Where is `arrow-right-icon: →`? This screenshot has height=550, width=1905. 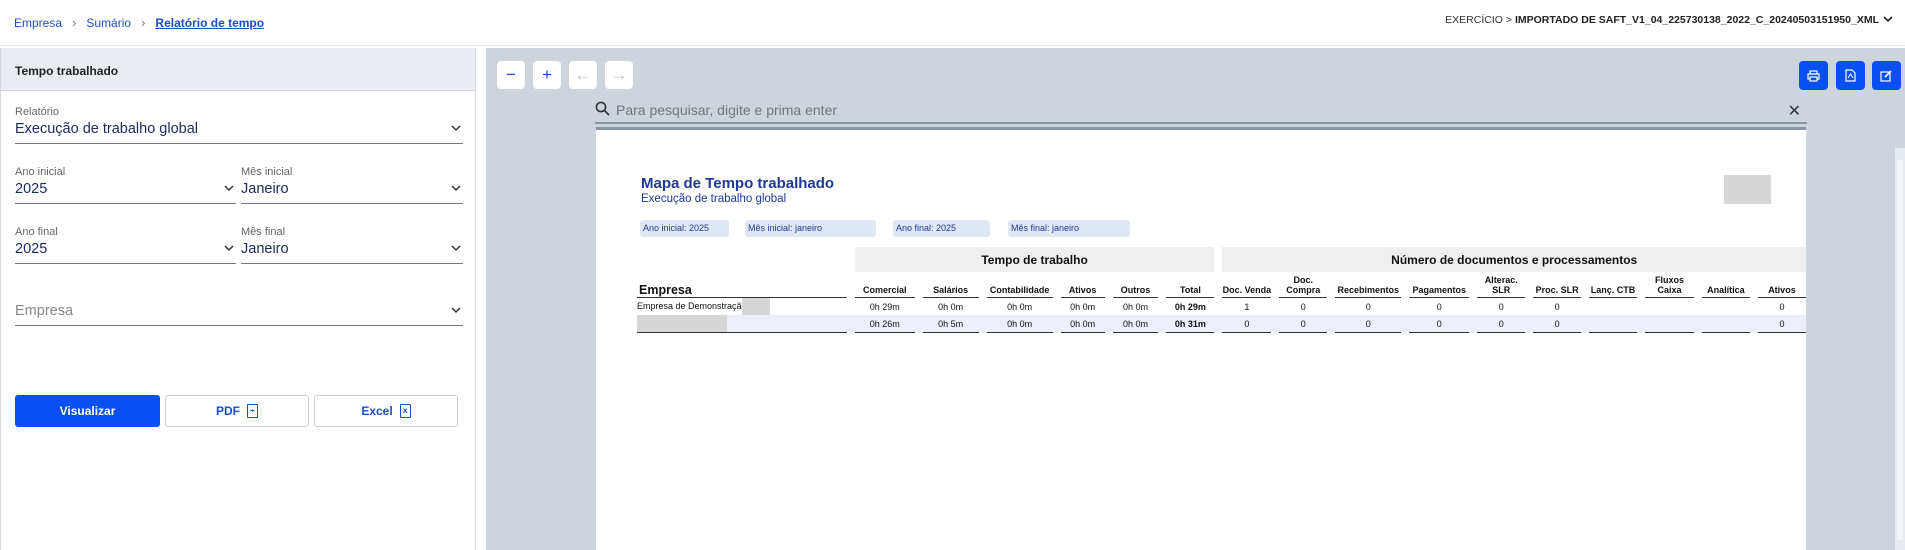
arrow-right-icon: → is located at coordinates (619, 74).